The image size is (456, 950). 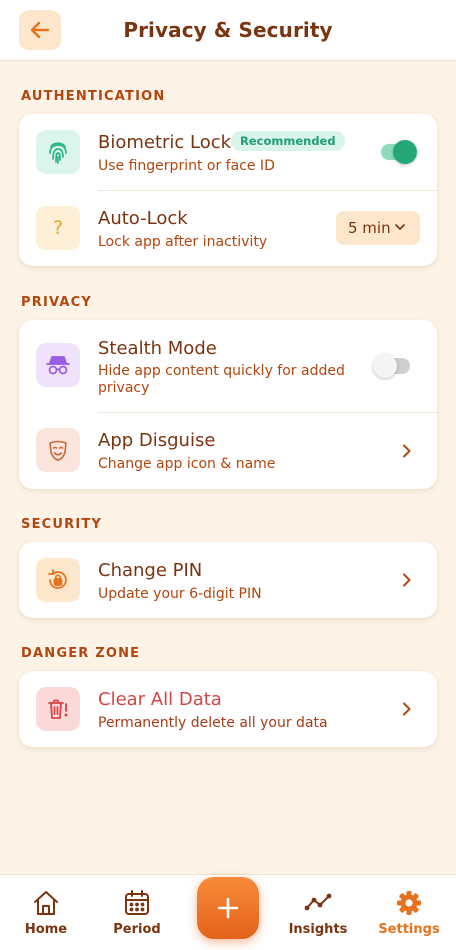 I want to click on app-disguise-row: App Disguise Change app icon & name, so click(x=228, y=450).